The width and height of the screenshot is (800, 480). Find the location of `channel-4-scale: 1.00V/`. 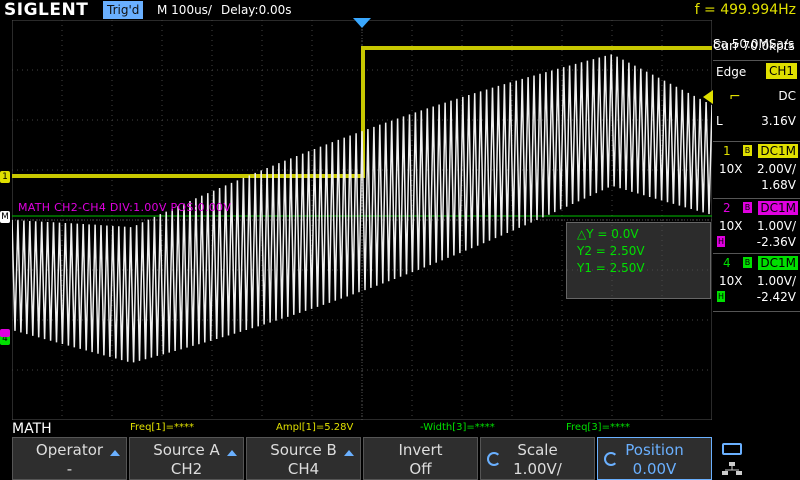

channel-4-scale: 1.00V/ is located at coordinates (776, 281).